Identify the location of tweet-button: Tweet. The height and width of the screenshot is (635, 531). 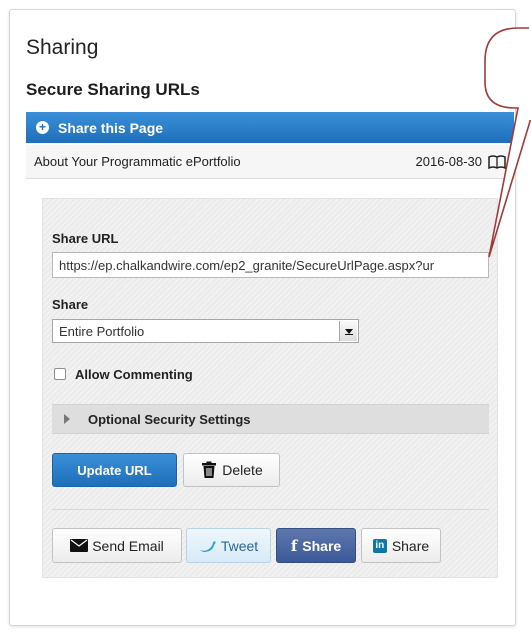
(228, 545).